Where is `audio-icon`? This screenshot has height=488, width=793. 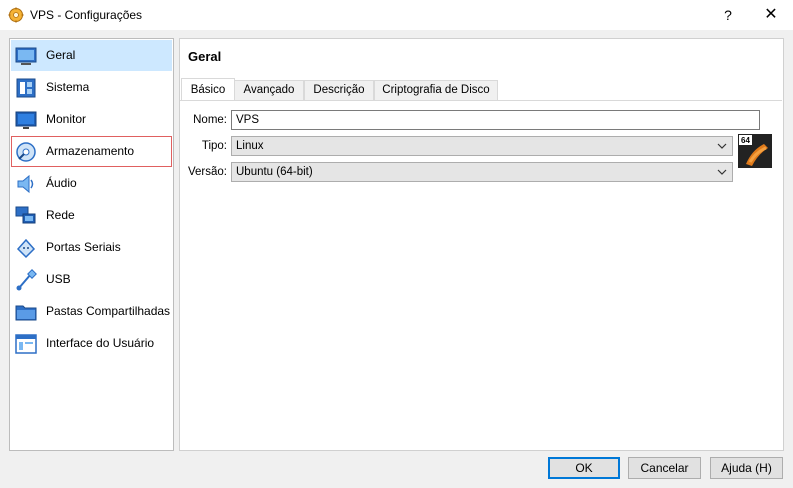
audio-icon is located at coordinates (25, 184).